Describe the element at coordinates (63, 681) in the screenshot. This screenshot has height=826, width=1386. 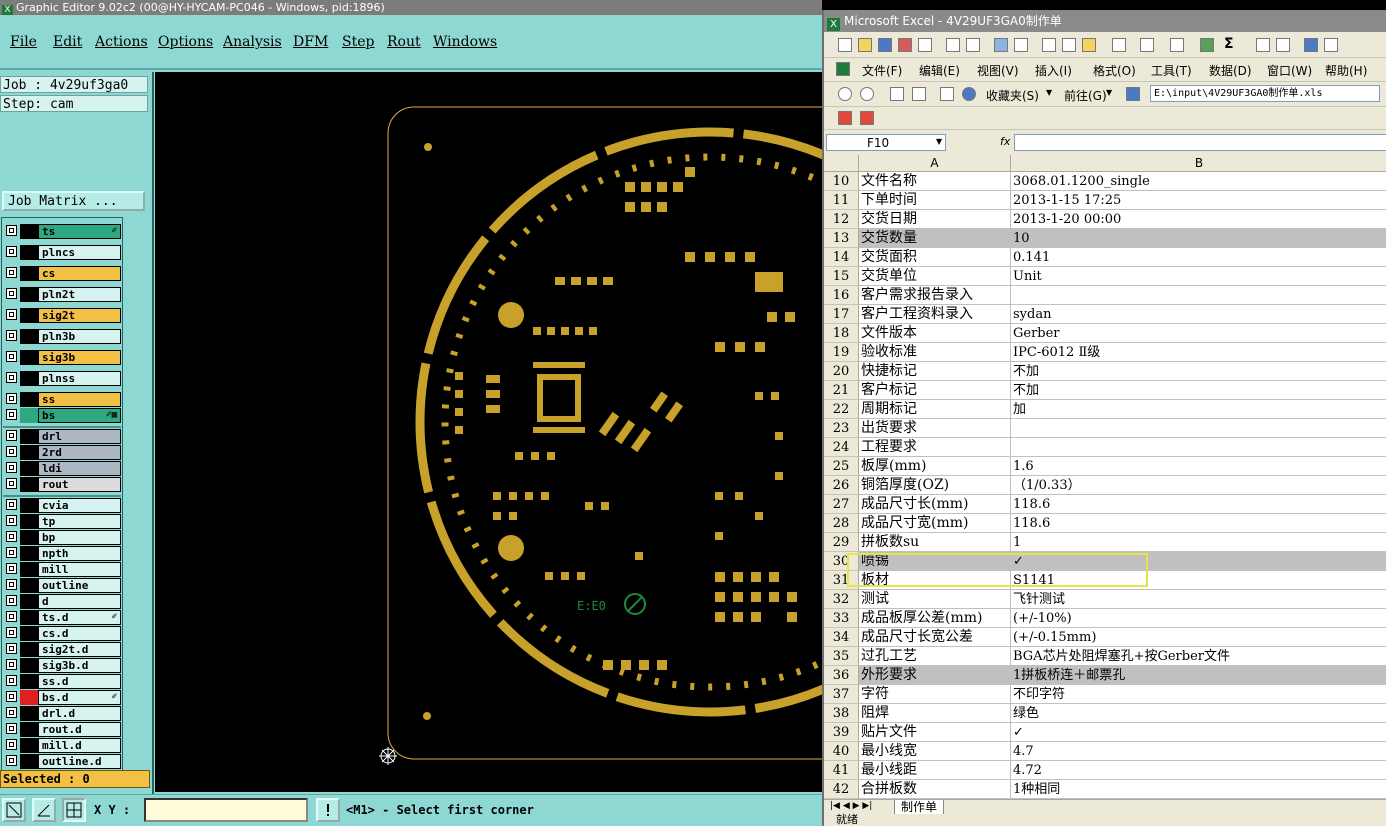
I see `layer-row: ss.d` at that location.